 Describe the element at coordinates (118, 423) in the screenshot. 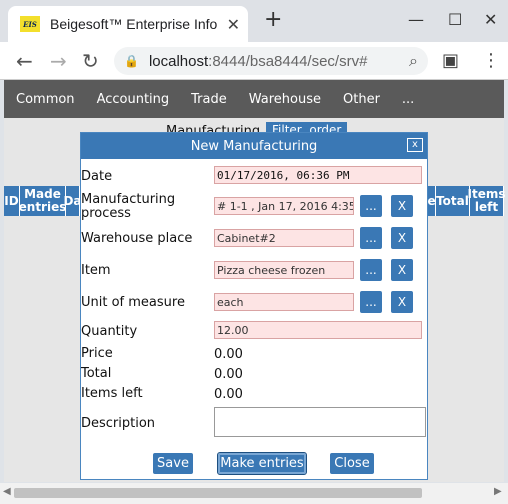

I see `description-label: Description` at that location.